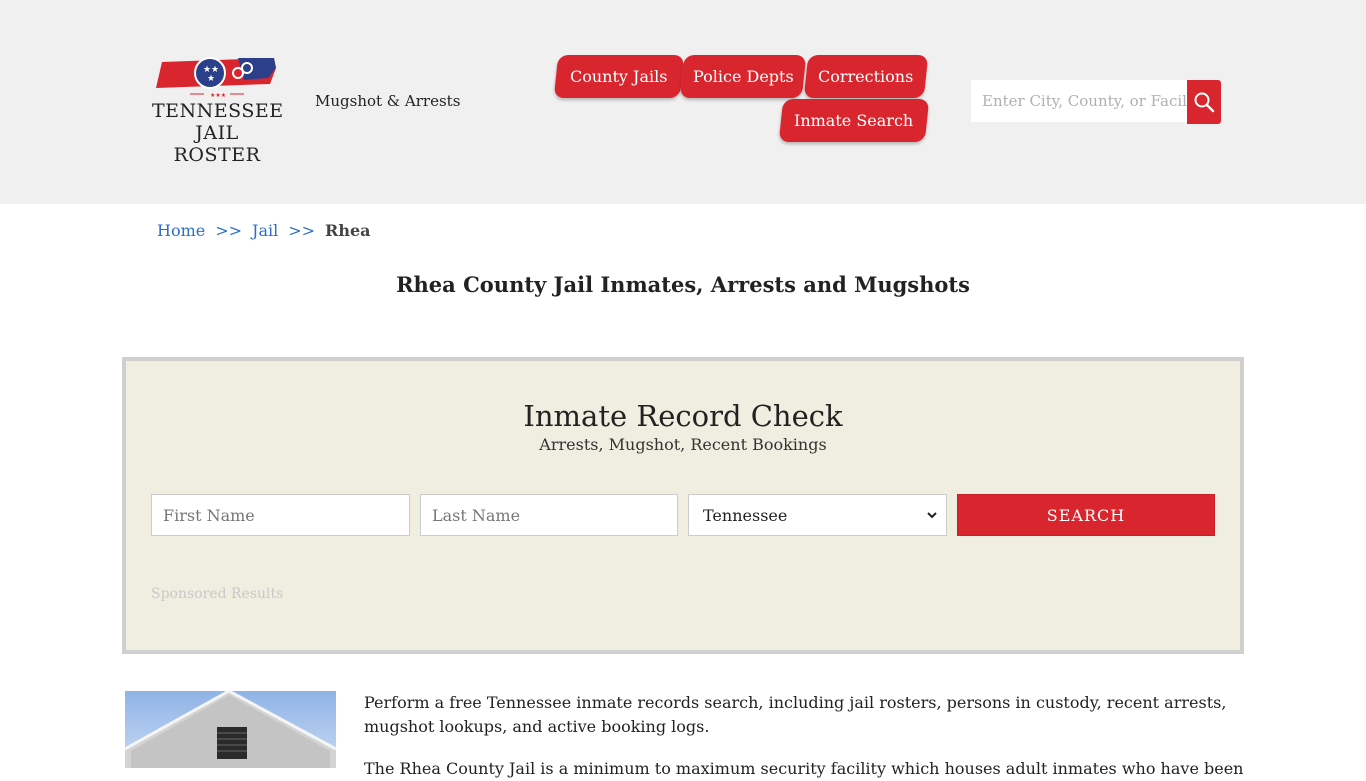 Image resolution: width=1366 pixels, height=781 pixels. I want to click on tennessee-flag-map-icon: ★ ★ ★ ★★★, so click(216, 78).